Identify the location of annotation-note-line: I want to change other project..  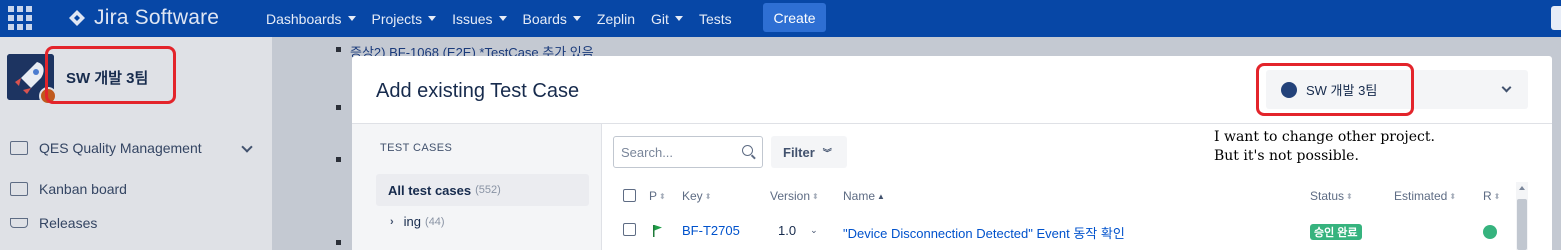
(1324, 137).